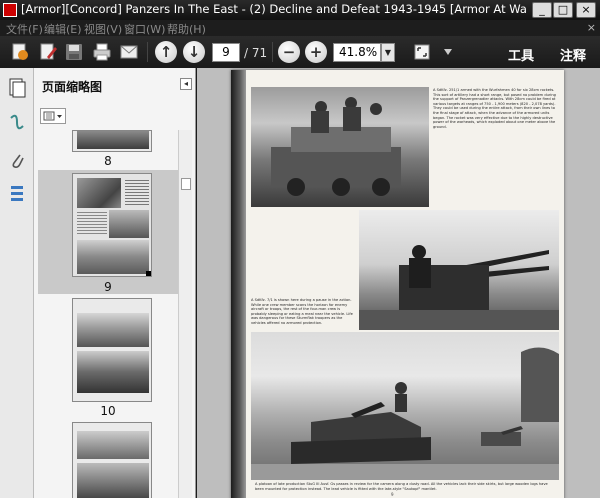 The width and height of the screenshot is (600, 498). Describe the element at coordinates (186, 184) in the screenshot. I see `panel-scrollbar-thumb` at that location.